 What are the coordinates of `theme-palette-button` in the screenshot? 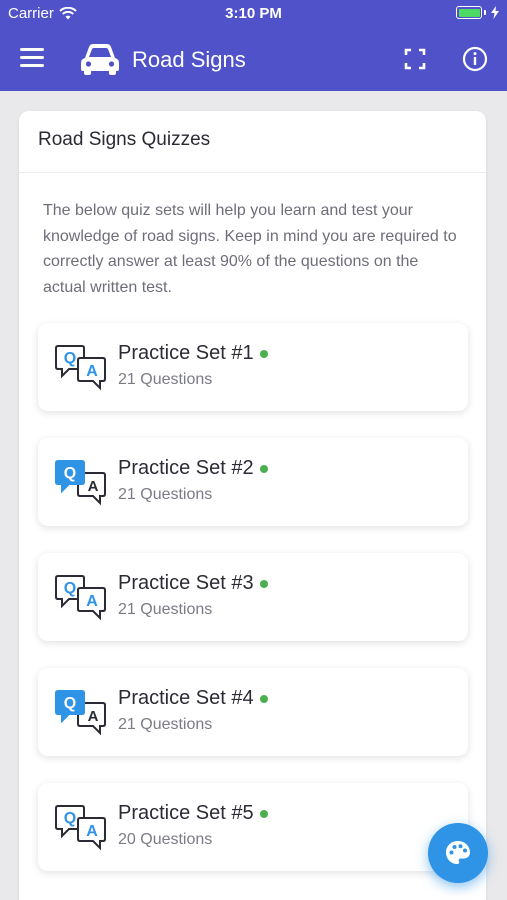 It's located at (458, 853).